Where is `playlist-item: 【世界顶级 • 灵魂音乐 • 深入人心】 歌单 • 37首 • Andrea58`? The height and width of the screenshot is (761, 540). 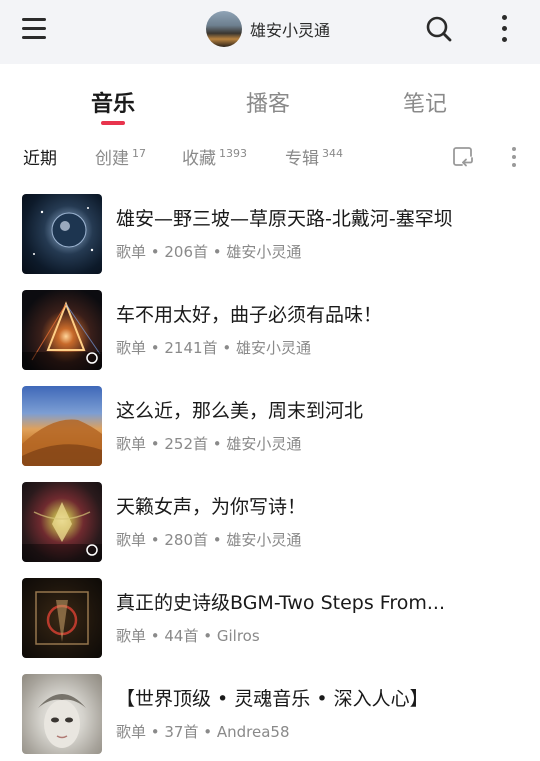 playlist-item: 【世界顶级 • 灵魂音乐 • 深入人心】 歌单 • 37首 • Andrea58 is located at coordinates (270, 717).